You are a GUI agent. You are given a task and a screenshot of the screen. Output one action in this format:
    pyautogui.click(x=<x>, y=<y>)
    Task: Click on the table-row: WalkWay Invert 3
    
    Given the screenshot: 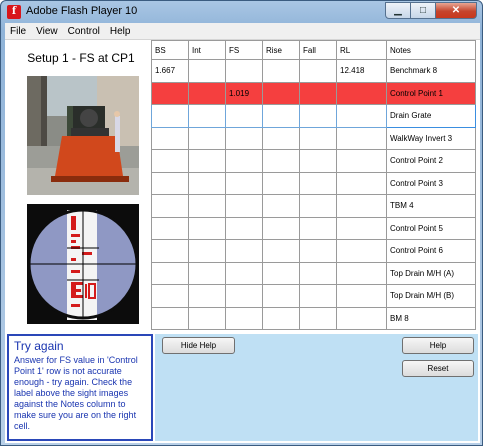 What is the action you would take?
    pyautogui.click(x=313, y=138)
    